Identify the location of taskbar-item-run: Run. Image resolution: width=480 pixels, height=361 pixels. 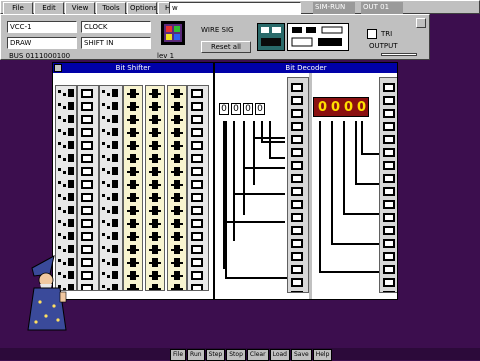
(196, 355).